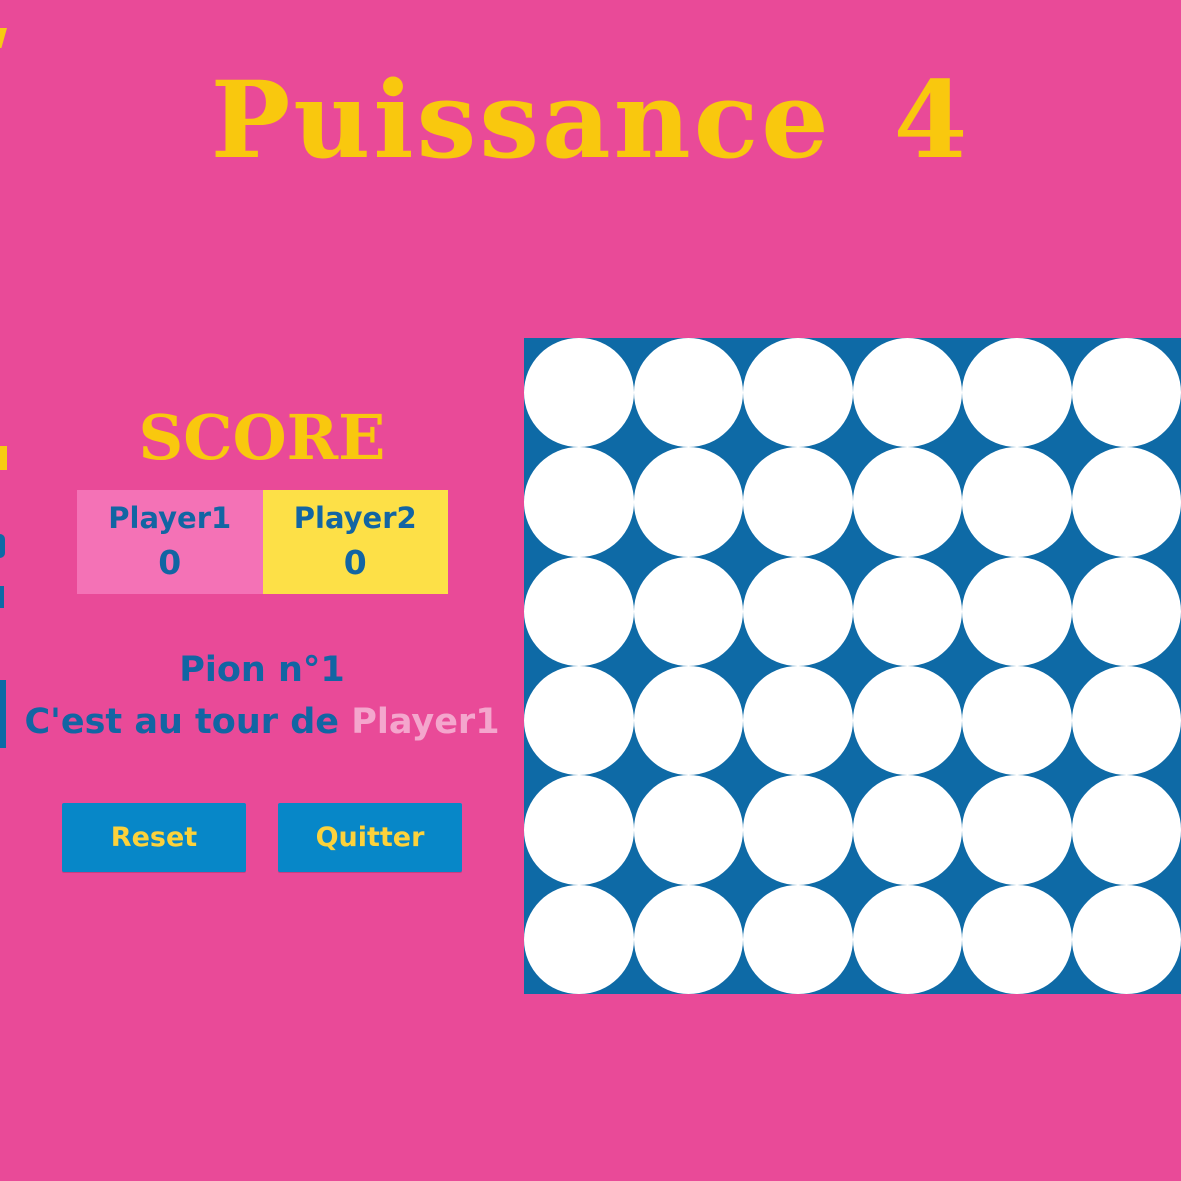  I want to click on score-title: SCORE, so click(262, 437).